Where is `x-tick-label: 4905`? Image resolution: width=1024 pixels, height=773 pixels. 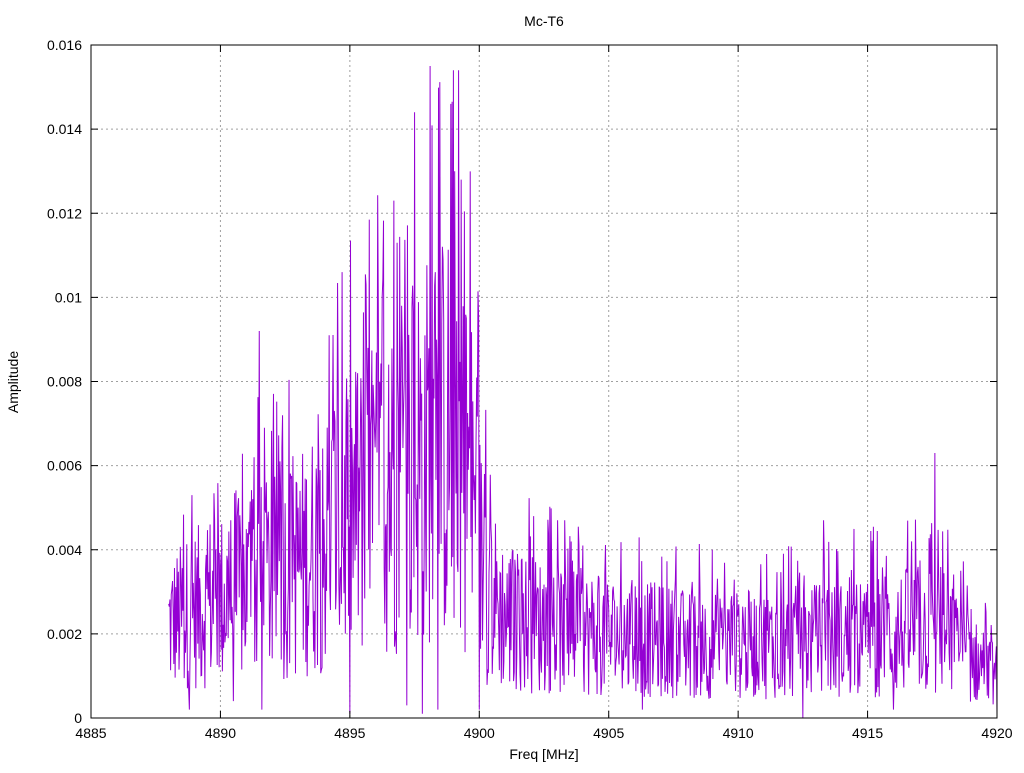 x-tick-label: 4905 is located at coordinates (608, 733).